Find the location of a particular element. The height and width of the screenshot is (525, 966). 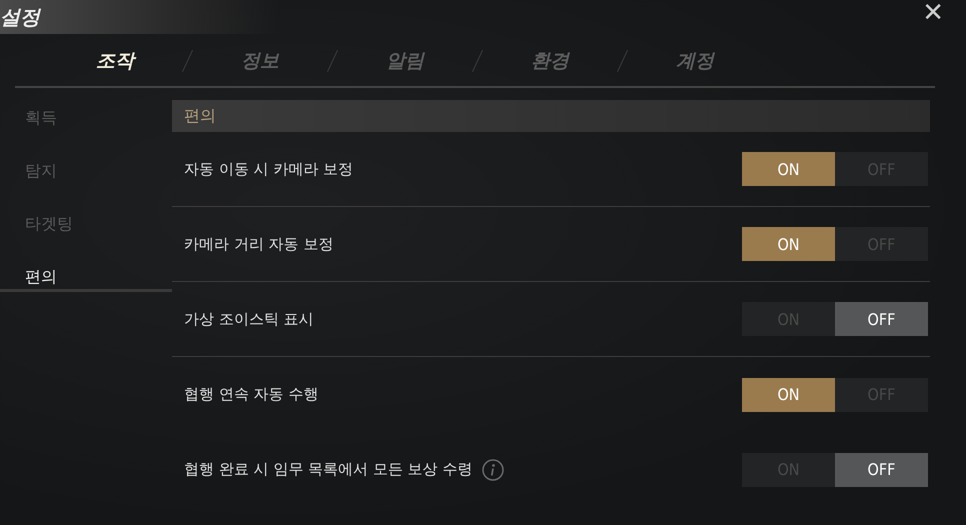

setting-label: 자동 이동 시 카메라 보정 is located at coordinates (269, 169).